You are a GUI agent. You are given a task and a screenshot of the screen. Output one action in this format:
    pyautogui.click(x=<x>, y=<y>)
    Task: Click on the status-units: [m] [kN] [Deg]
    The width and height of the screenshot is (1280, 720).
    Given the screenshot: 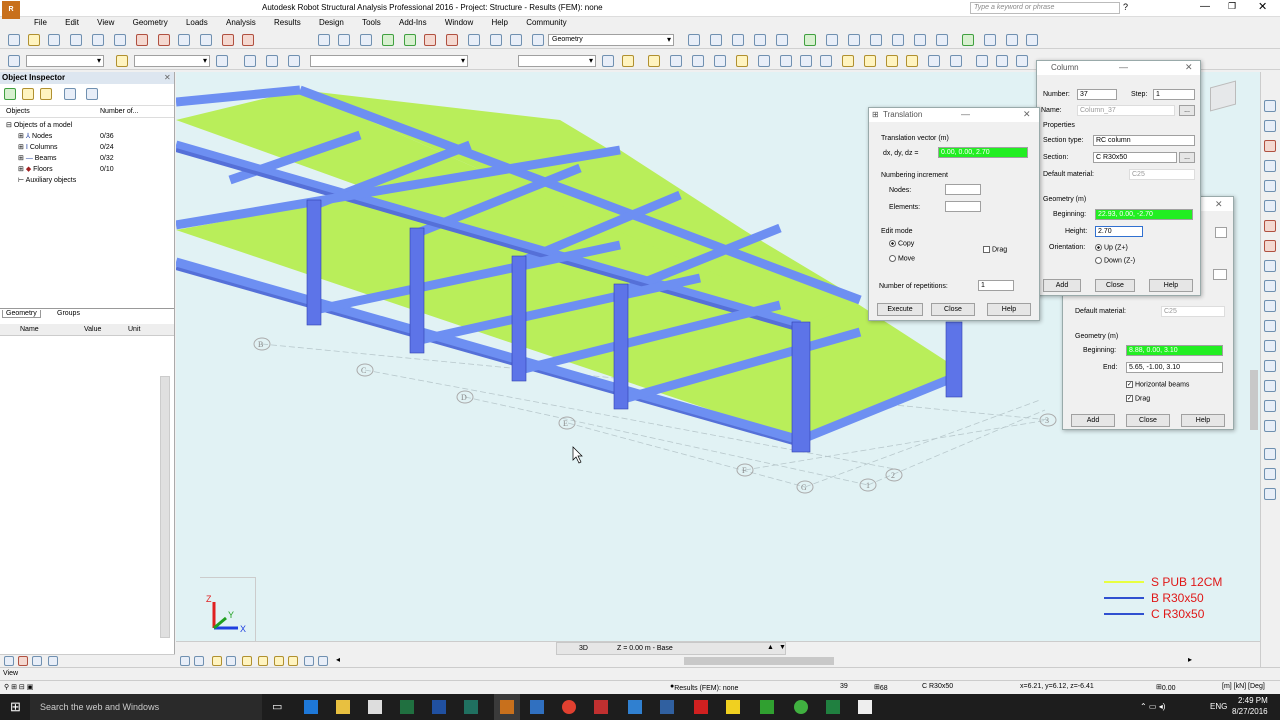 What is the action you would take?
    pyautogui.click(x=1243, y=686)
    